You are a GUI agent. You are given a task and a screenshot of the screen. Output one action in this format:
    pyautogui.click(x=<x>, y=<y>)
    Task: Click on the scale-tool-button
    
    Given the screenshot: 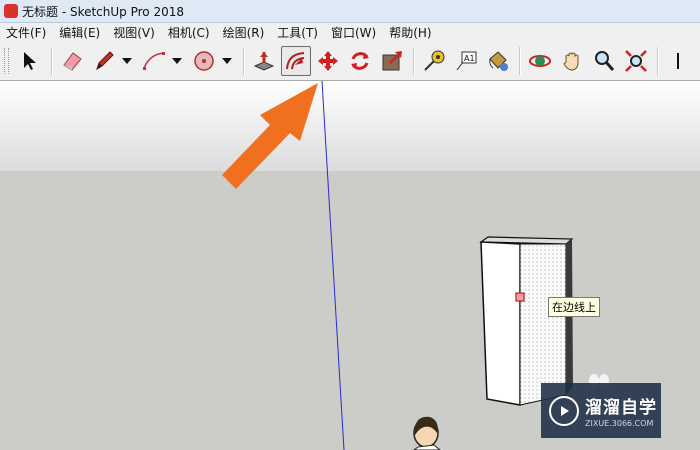 What is the action you would take?
    pyautogui.click(x=392, y=61)
    